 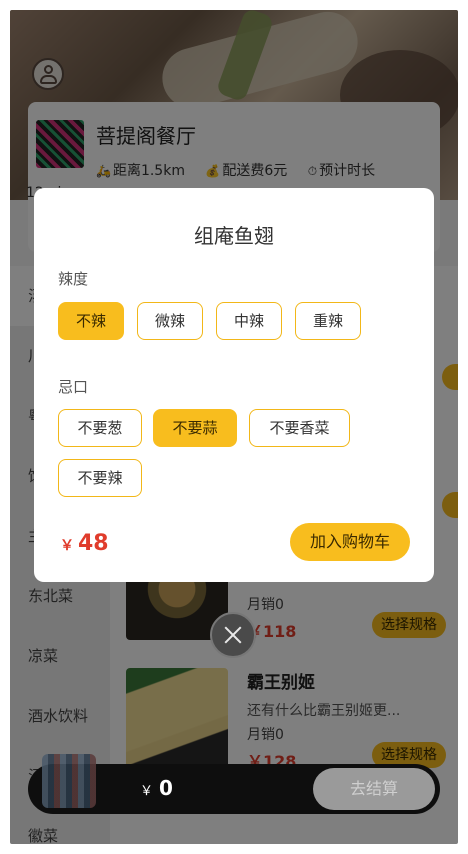 I want to click on option-medium-spicy: 中辣, so click(x=249, y=321).